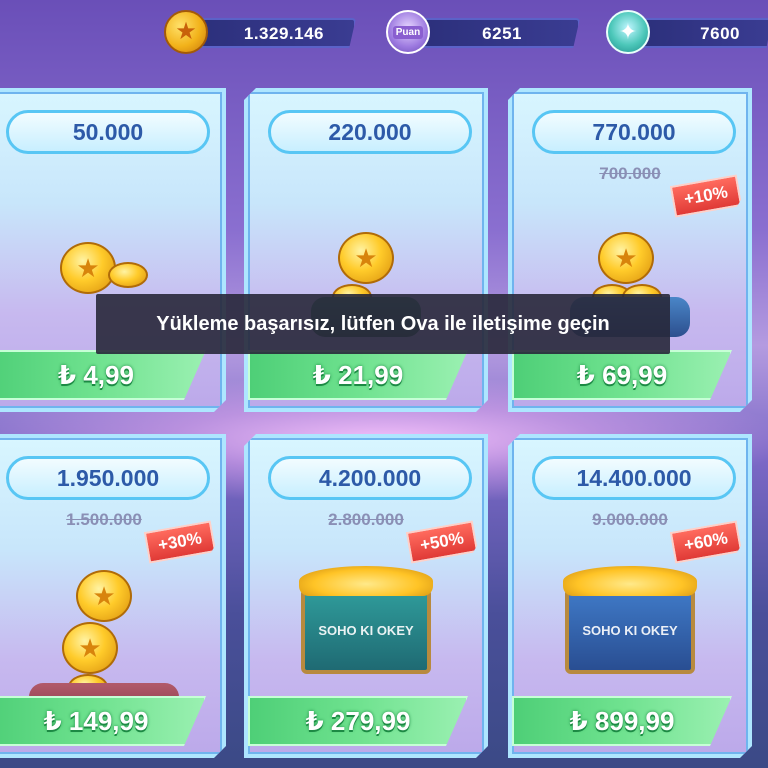 The height and width of the screenshot is (768, 768). Describe the element at coordinates (622, 721) in the screenshot. I see `price-button: ₺ 899,99` at that location.